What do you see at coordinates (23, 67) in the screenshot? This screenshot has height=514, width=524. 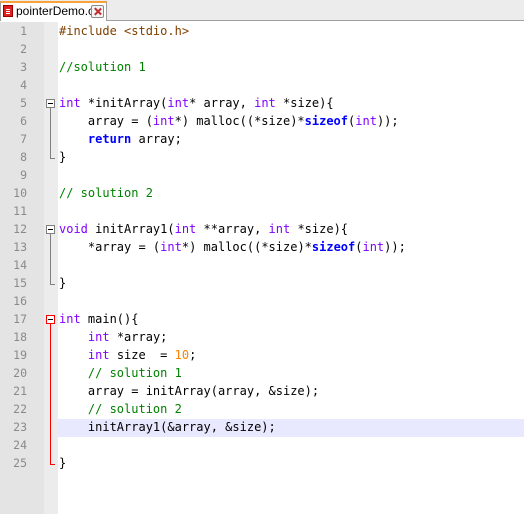 I see `line-number: 3` at bounding box center [23, 67].